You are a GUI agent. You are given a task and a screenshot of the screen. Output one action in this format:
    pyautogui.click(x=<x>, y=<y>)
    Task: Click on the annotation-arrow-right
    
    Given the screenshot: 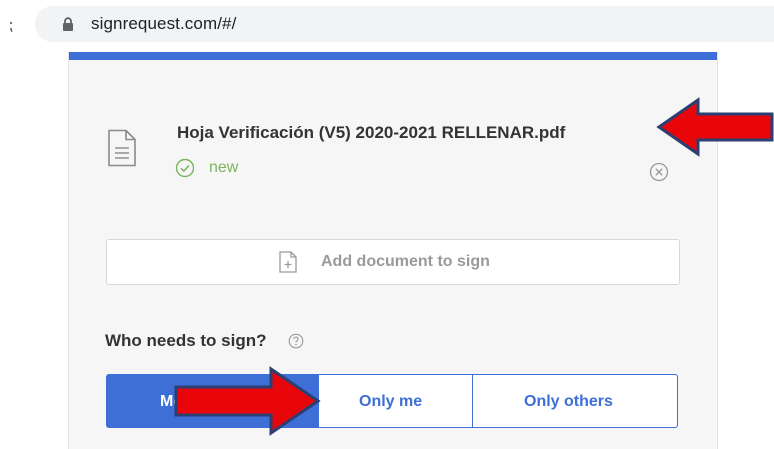 What is the action you would take?
    pyautogui.click(x=247, y=401)
    